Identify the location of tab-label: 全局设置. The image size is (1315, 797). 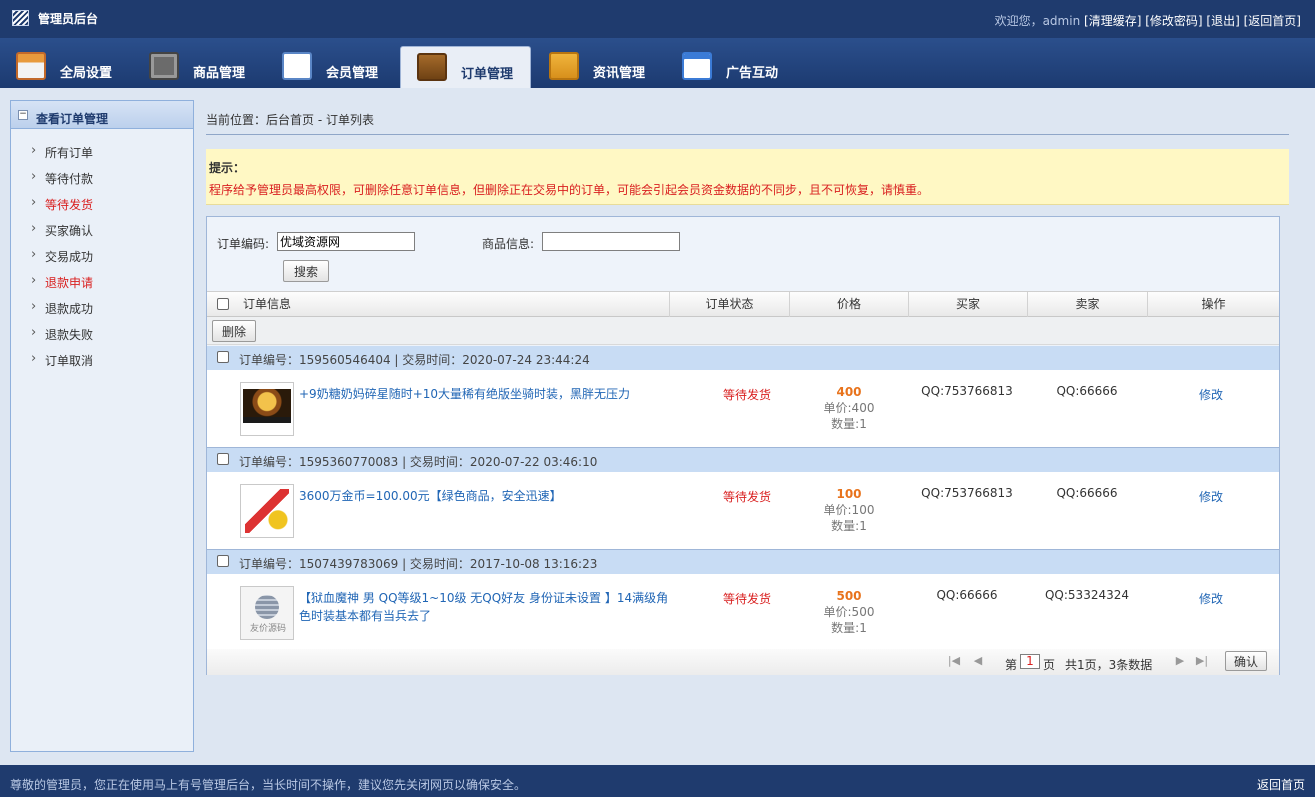
(86, 73).